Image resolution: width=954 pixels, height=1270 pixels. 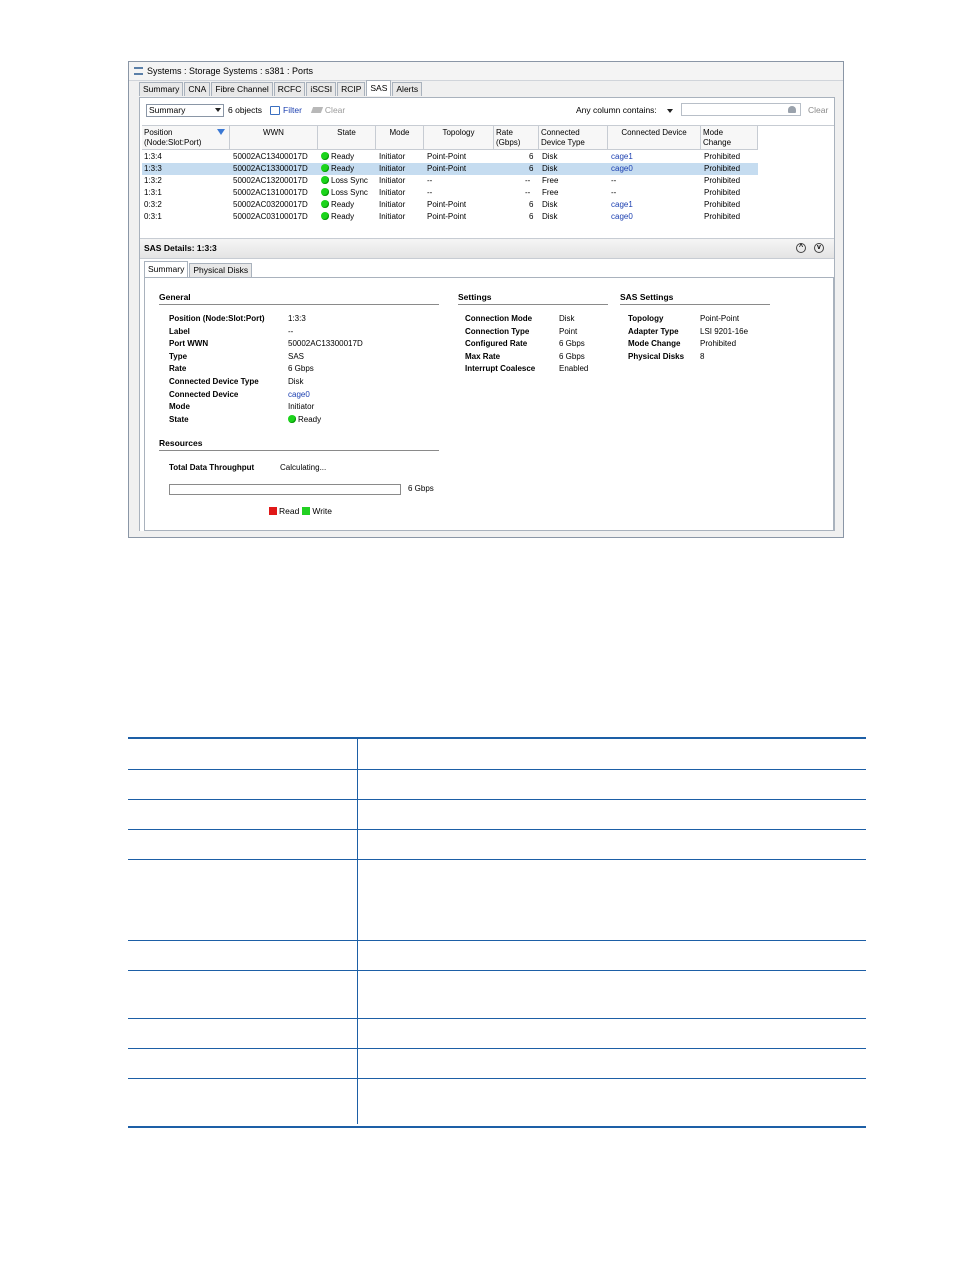 What do you see at coordinates (299, 395) in the screenshot?
I see `connected-device-link: cage0` at bounding box center [299, 395].